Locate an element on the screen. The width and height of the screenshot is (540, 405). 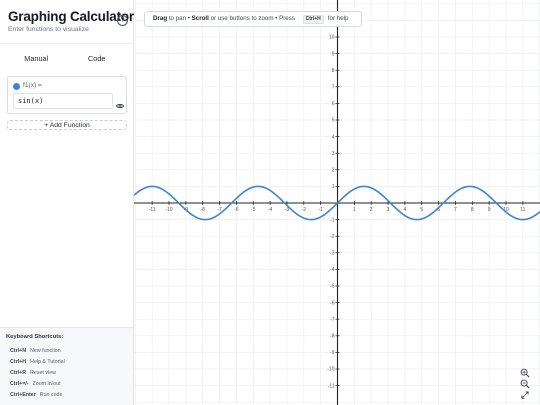
x-tick-label: -5 is located at coordinates (253, 210).